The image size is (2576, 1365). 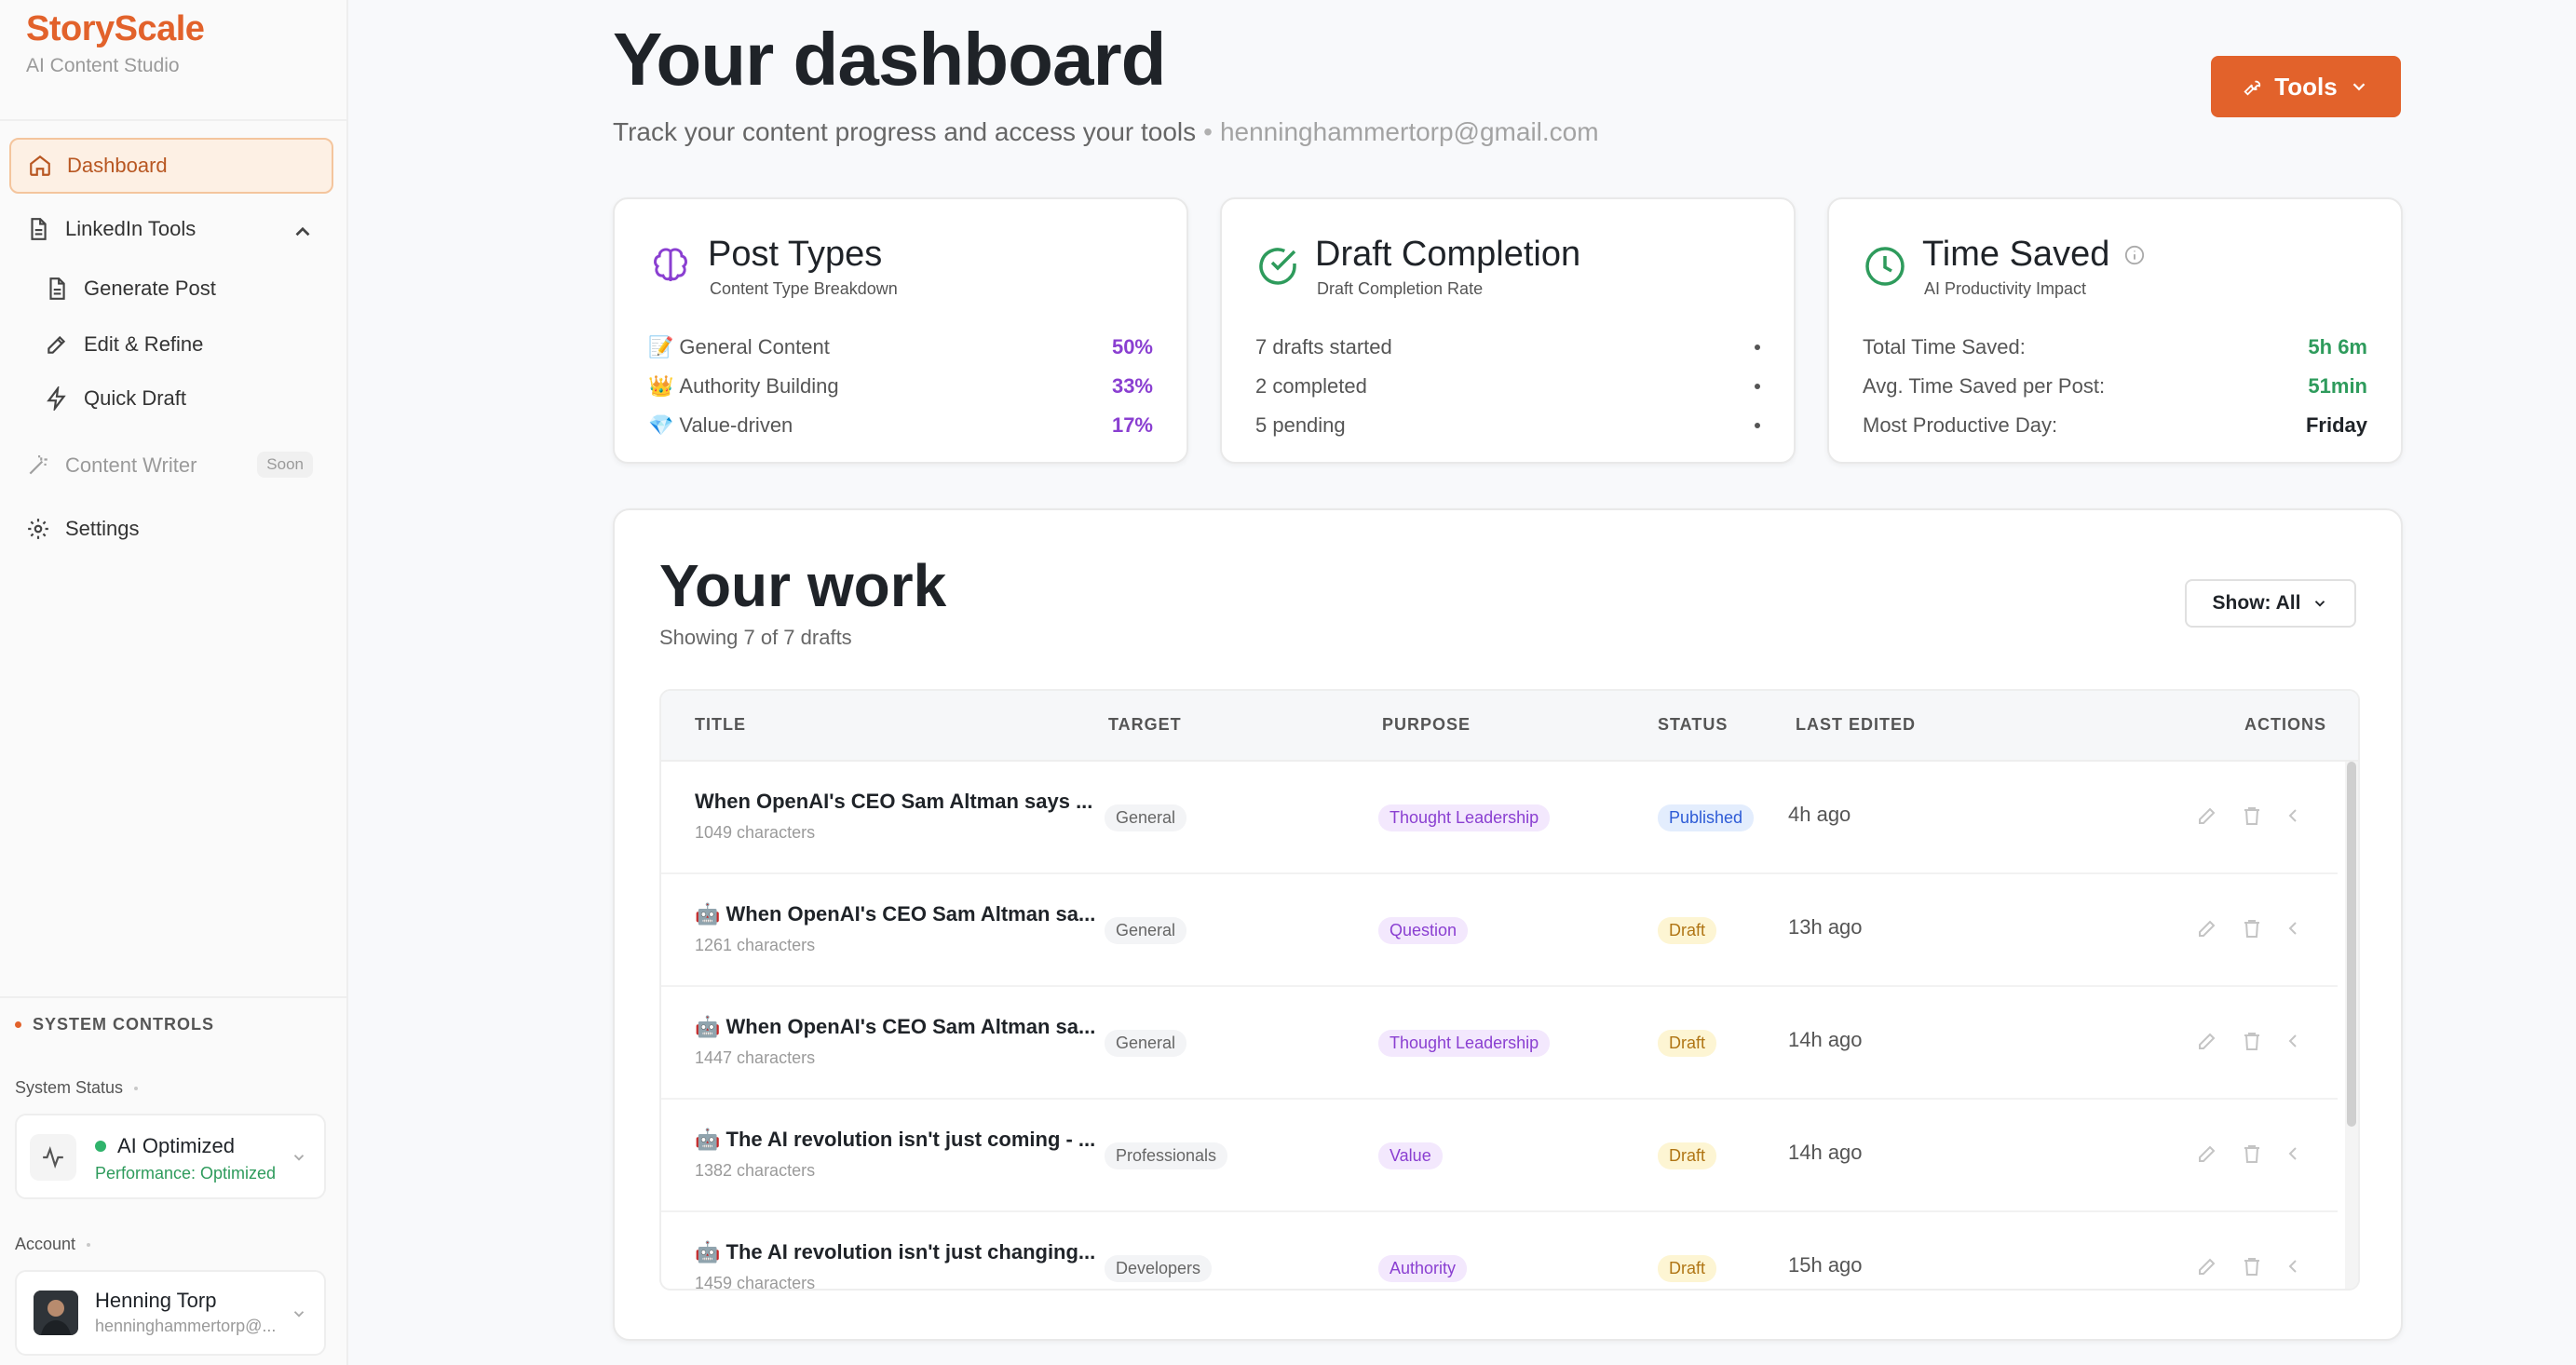 I want to click on sidebar-divider, so click(x=173, y=120).